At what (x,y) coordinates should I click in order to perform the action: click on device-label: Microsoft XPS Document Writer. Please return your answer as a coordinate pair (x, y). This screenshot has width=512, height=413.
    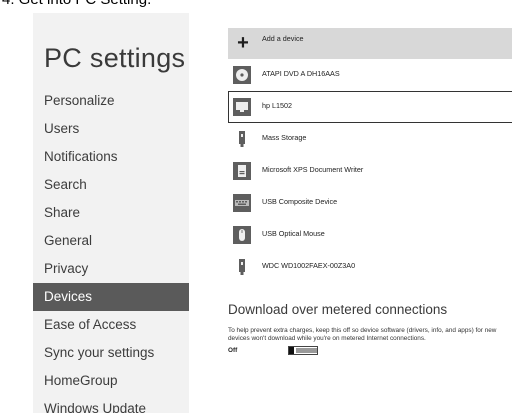
    Looking at the image, I should click on (313, 169).